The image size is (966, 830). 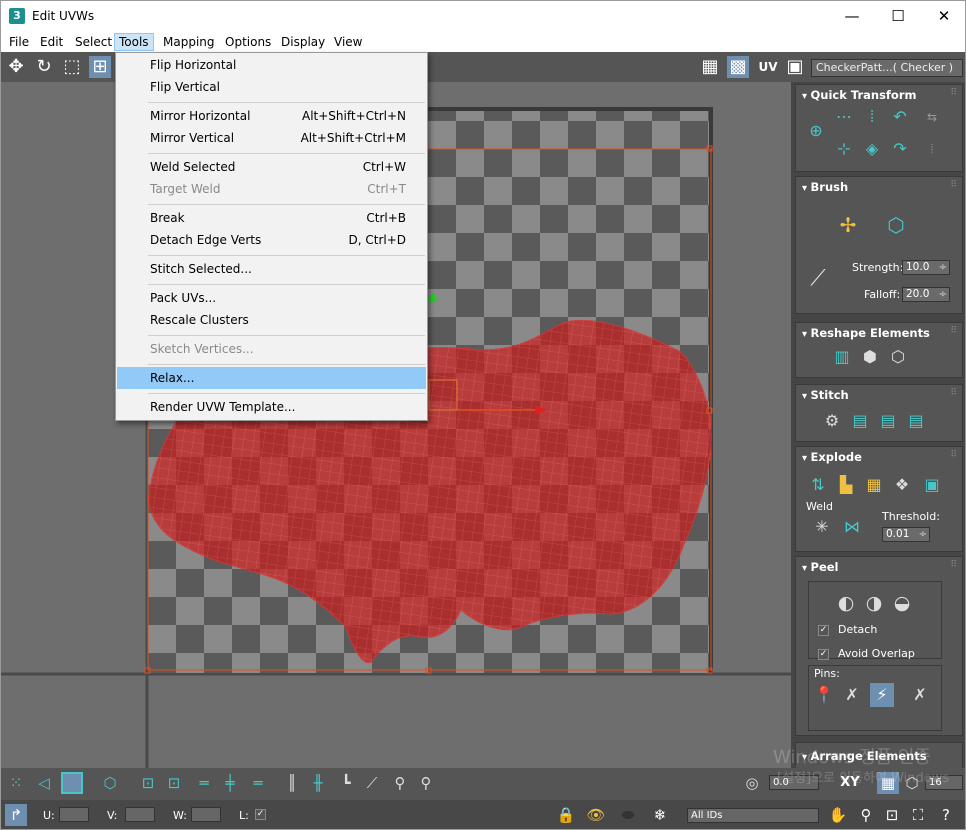 I want to click on linear-align-icon: ◈, so click(x=872, y=149).